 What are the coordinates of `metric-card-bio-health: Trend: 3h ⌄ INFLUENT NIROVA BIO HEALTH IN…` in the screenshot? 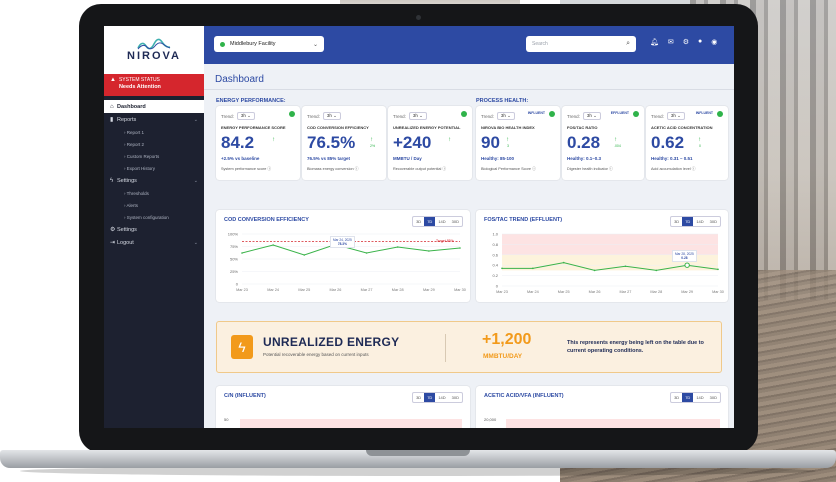 It's located at (518, 143).